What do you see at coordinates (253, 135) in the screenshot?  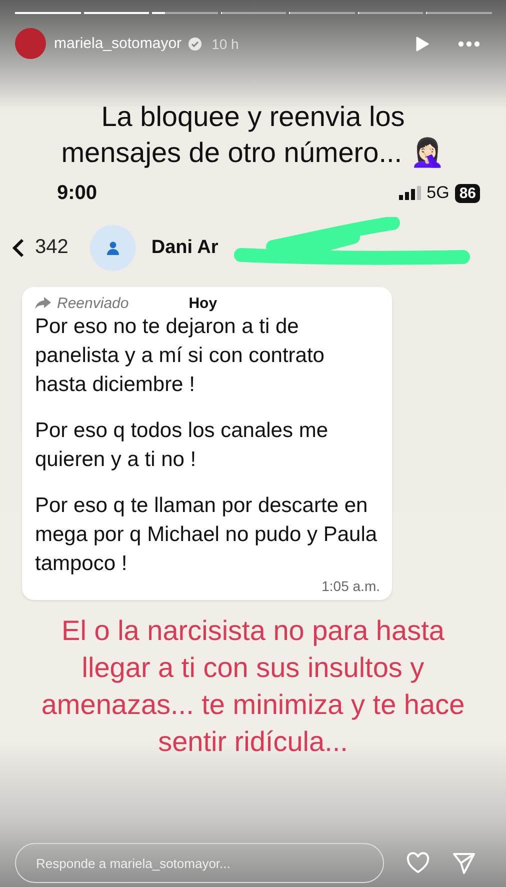 I see `story-caption: La bloquee y reenvia los mensajes de otro número... 🤦🏻‍♀` at bounding box center [253, 135].